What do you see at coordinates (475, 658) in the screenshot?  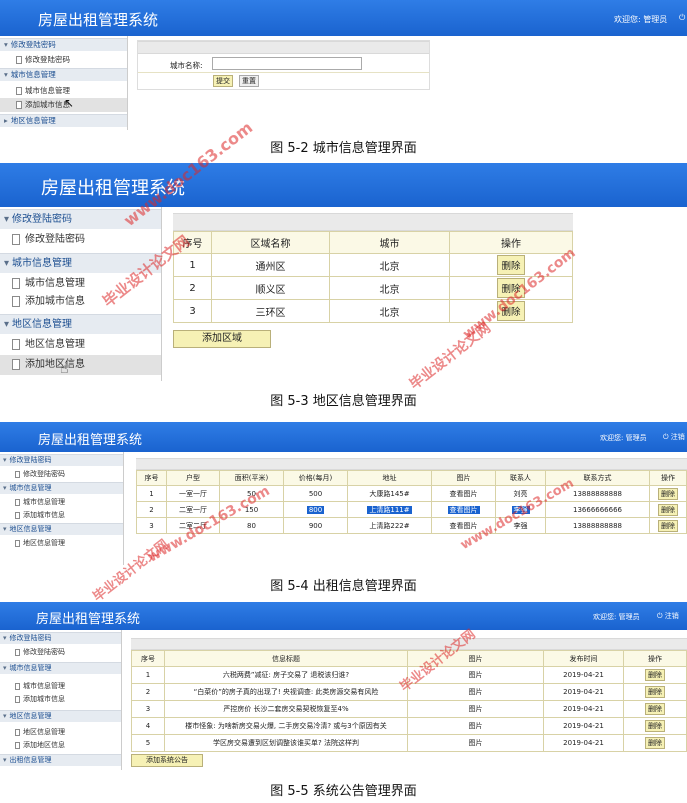 I see `col-header: 图片` at bounding box center [475, 658].